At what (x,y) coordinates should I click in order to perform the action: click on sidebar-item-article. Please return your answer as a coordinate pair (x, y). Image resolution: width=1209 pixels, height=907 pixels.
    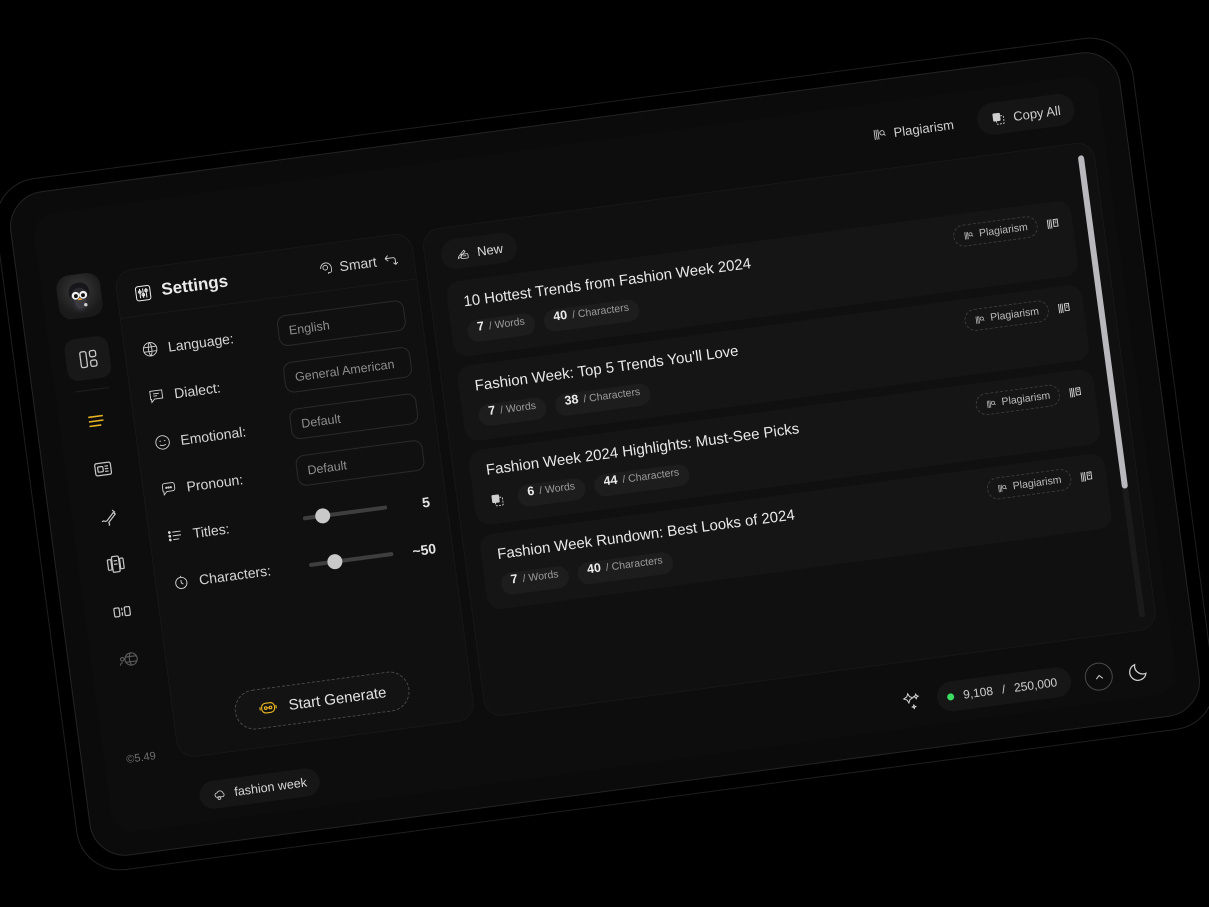
    Looking at the image, I should click on (101, 467).